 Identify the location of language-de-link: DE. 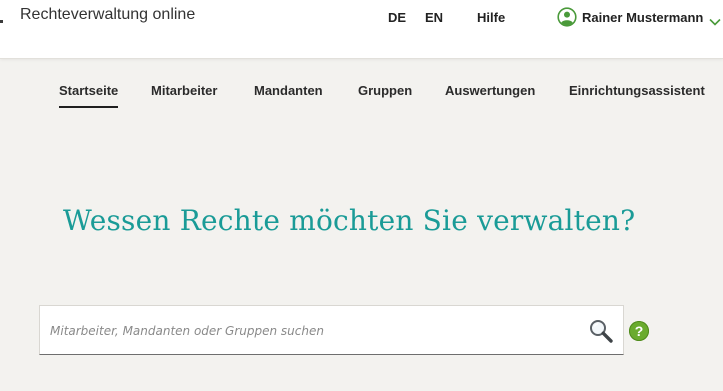
(397, 17).